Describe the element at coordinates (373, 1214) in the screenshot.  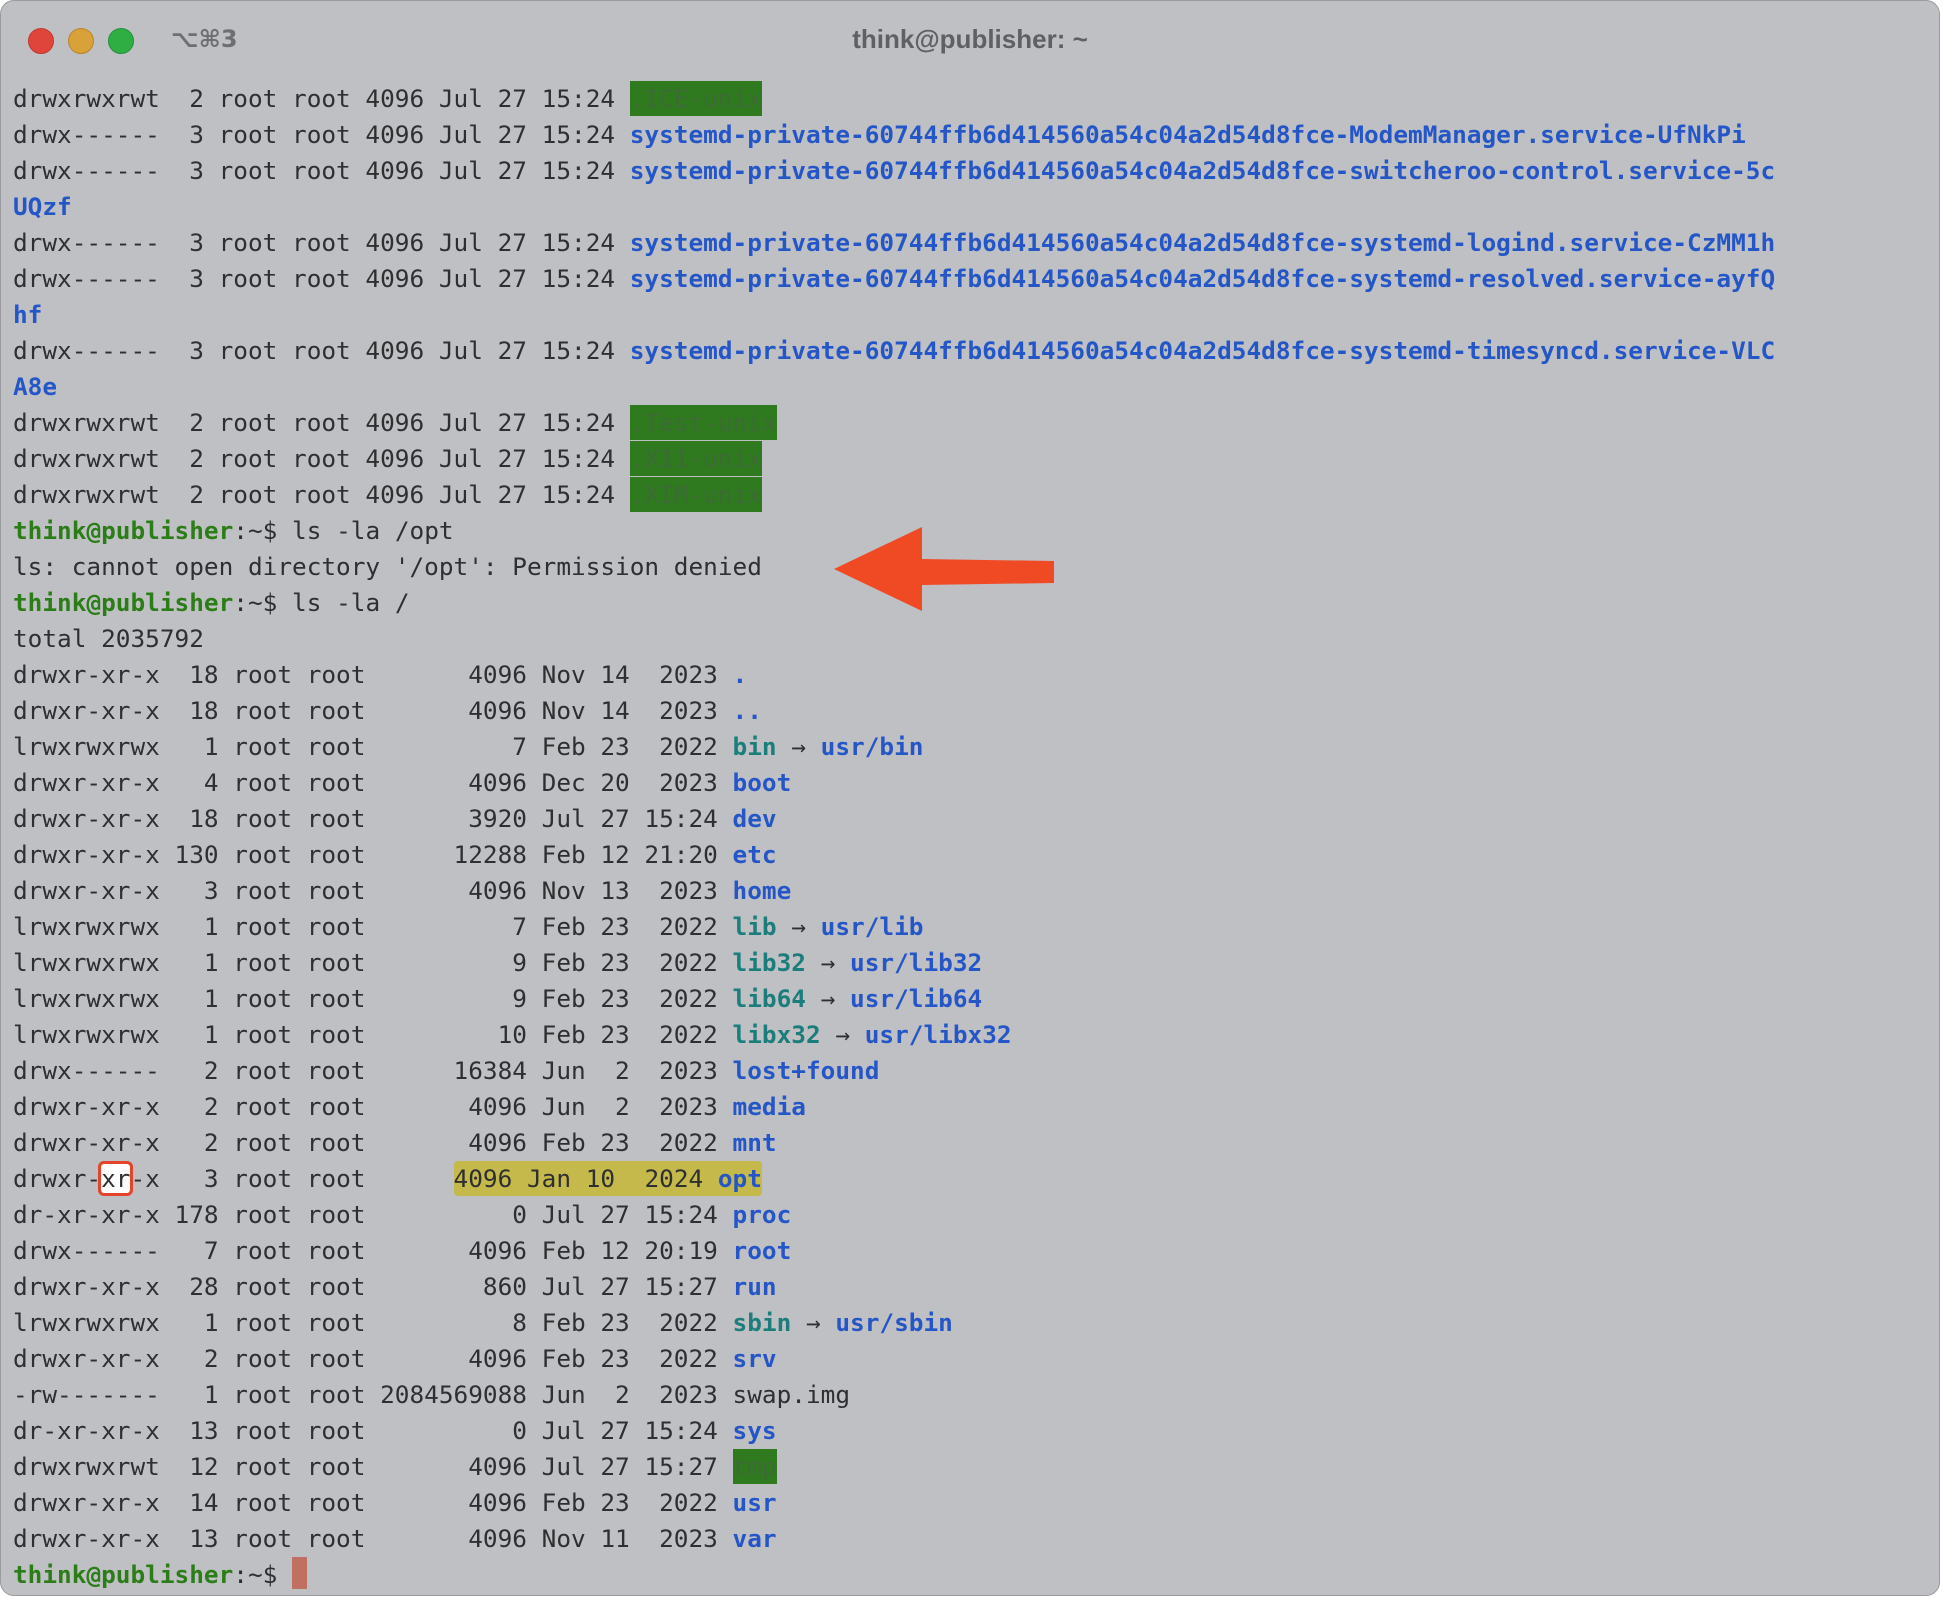
I see `entry-meta: dr-xr-xr-x 178 root root 0 Jul 27 15:24` at that location.